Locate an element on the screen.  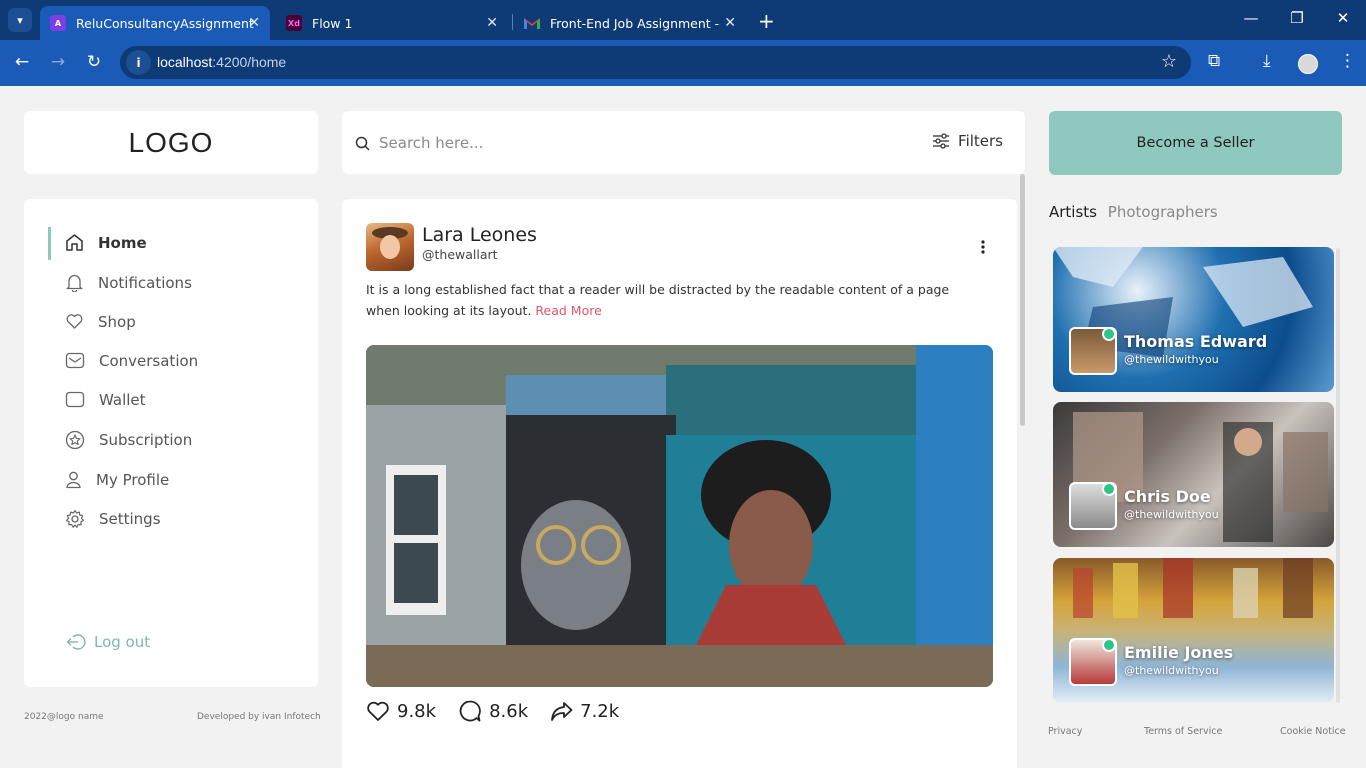
sidebar-item-settings: Settings is located at coordinates (113, 519).